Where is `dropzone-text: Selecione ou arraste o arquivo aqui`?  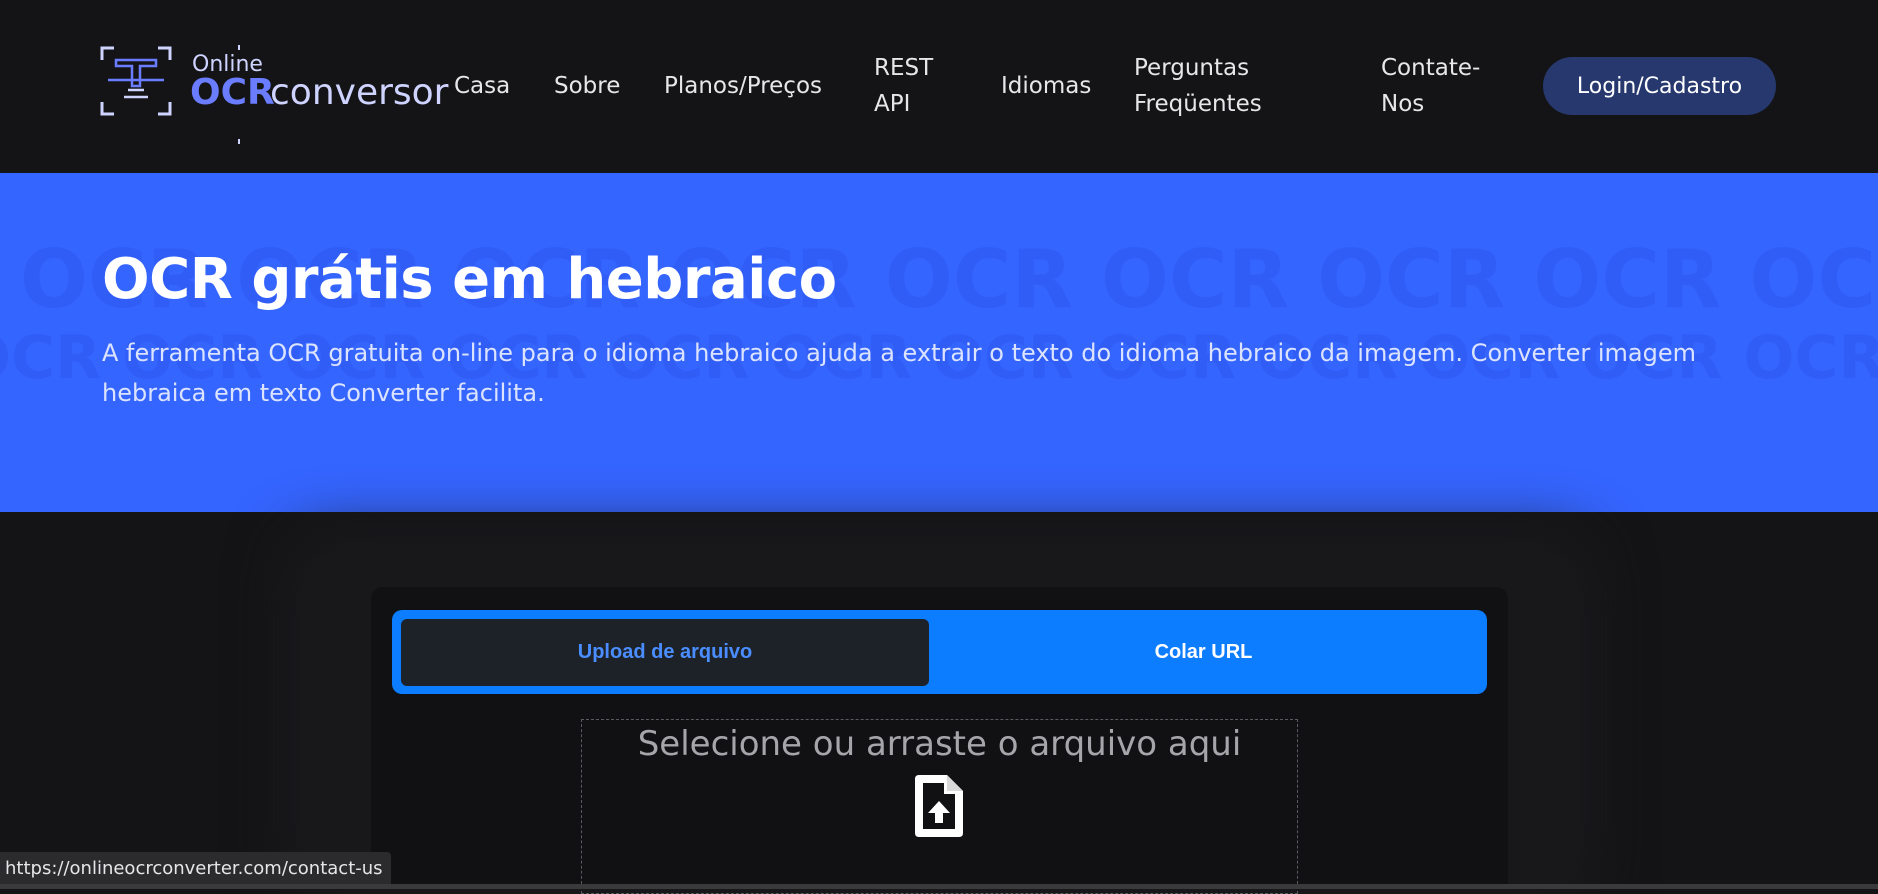 dropzone-text: Selecione ou arraste o arquivo aqui is located at coordinates (939, 744).